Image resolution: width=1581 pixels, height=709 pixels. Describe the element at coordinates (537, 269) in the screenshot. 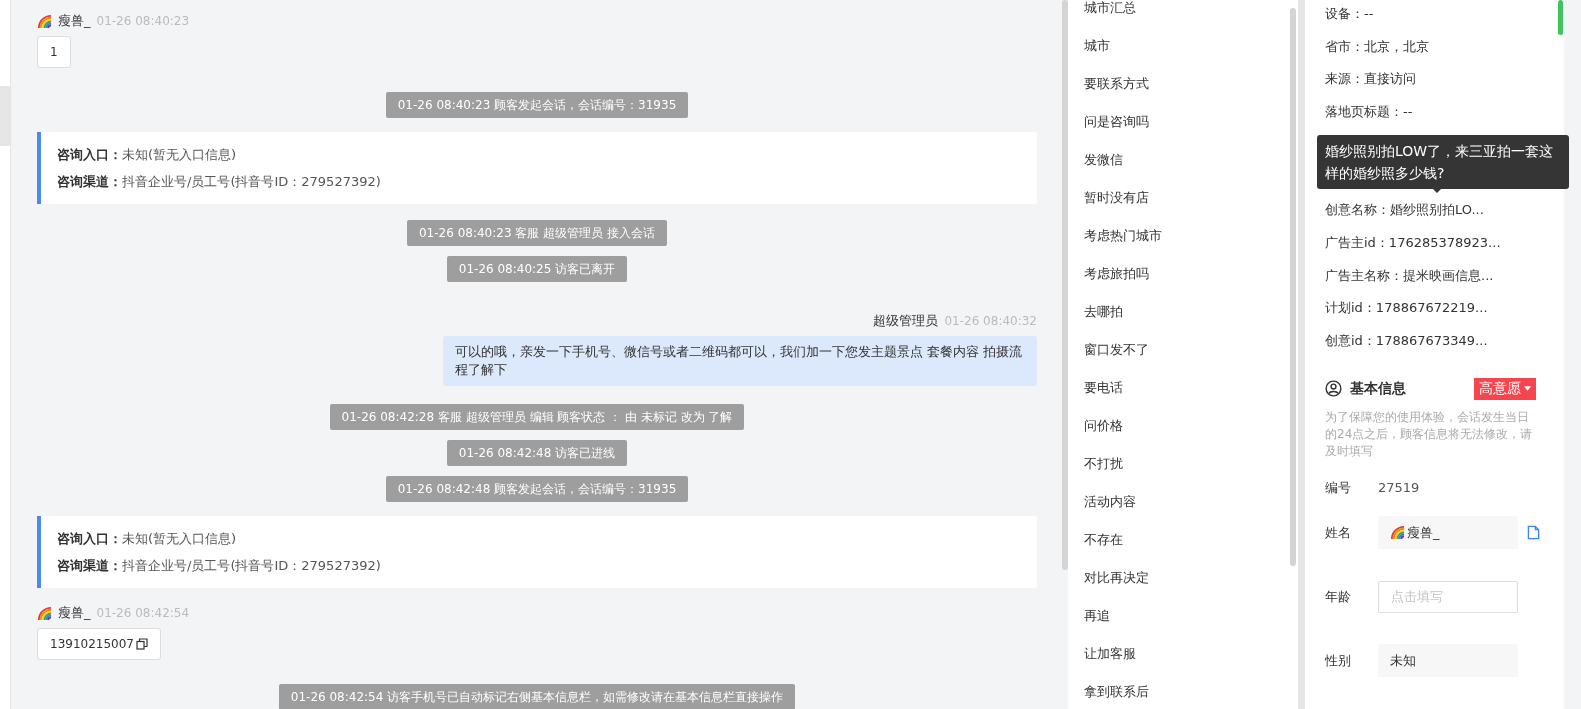

I see `system-notice: 01-26 08:40:25 访客已离开` at that location.